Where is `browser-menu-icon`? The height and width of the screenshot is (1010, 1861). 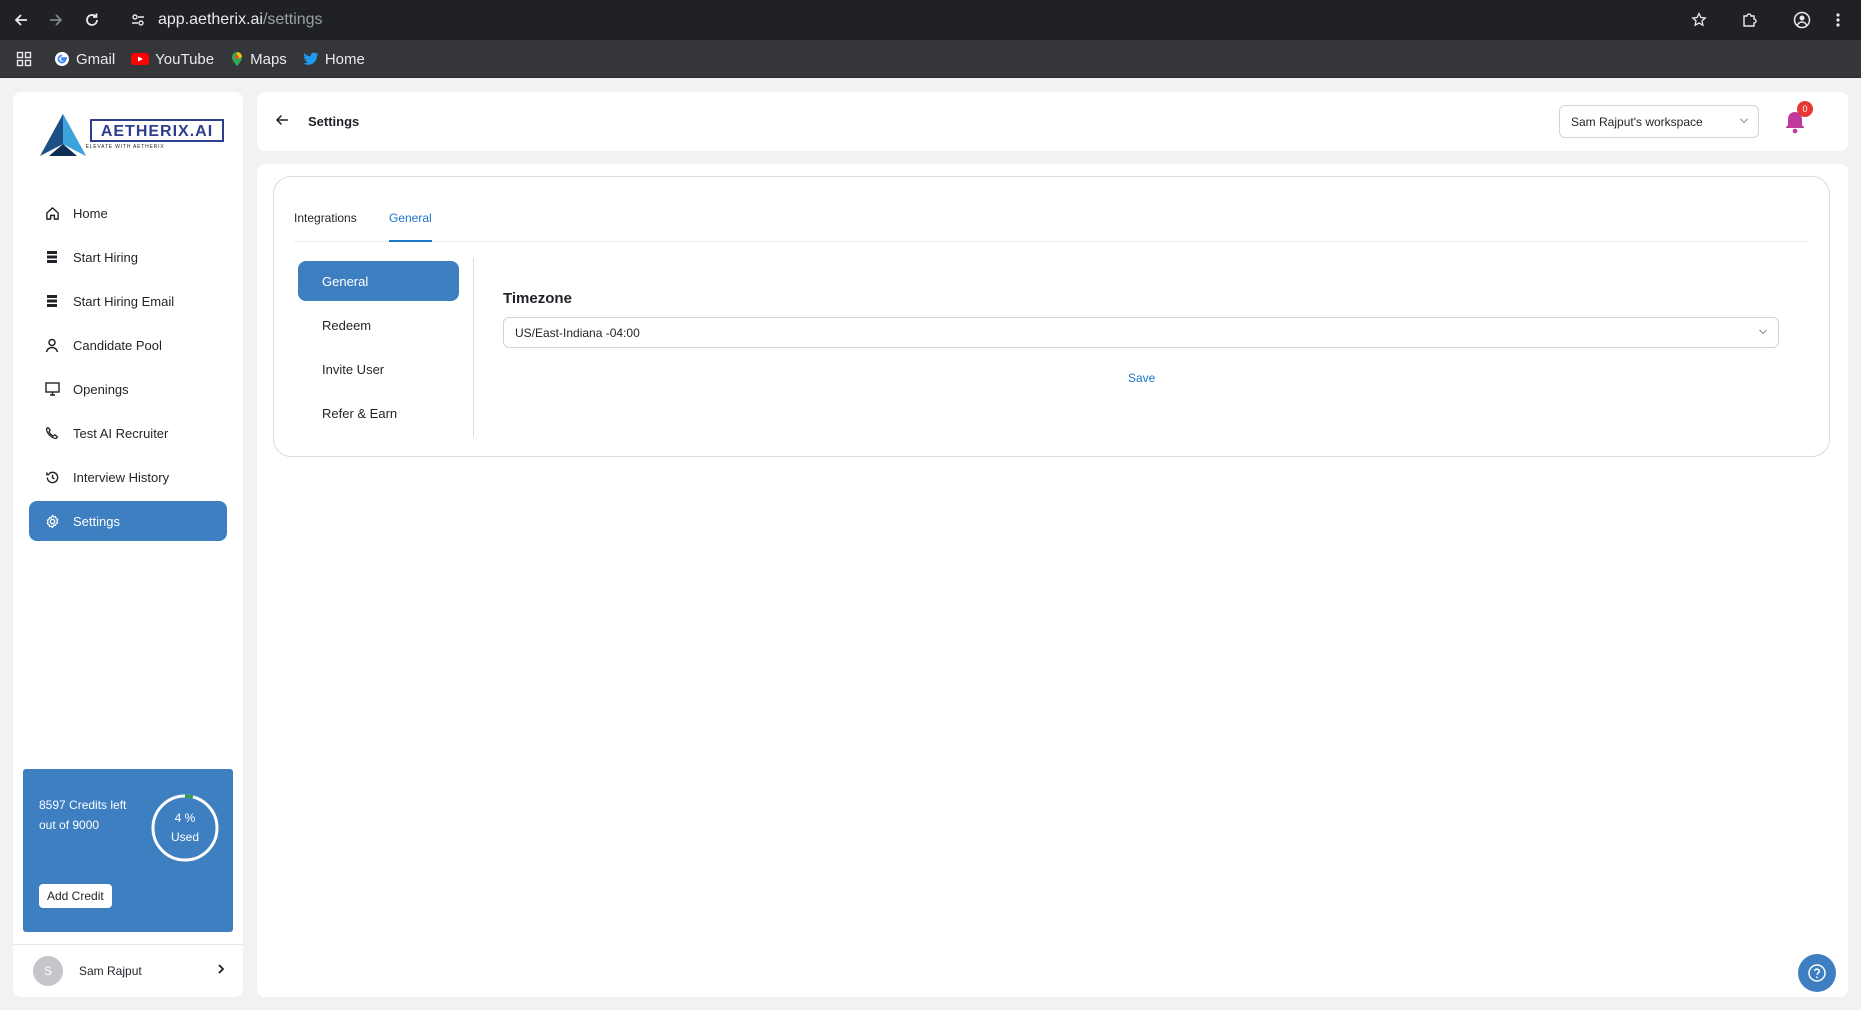 browser-menu-icon is located at coordinates (1838, 20).